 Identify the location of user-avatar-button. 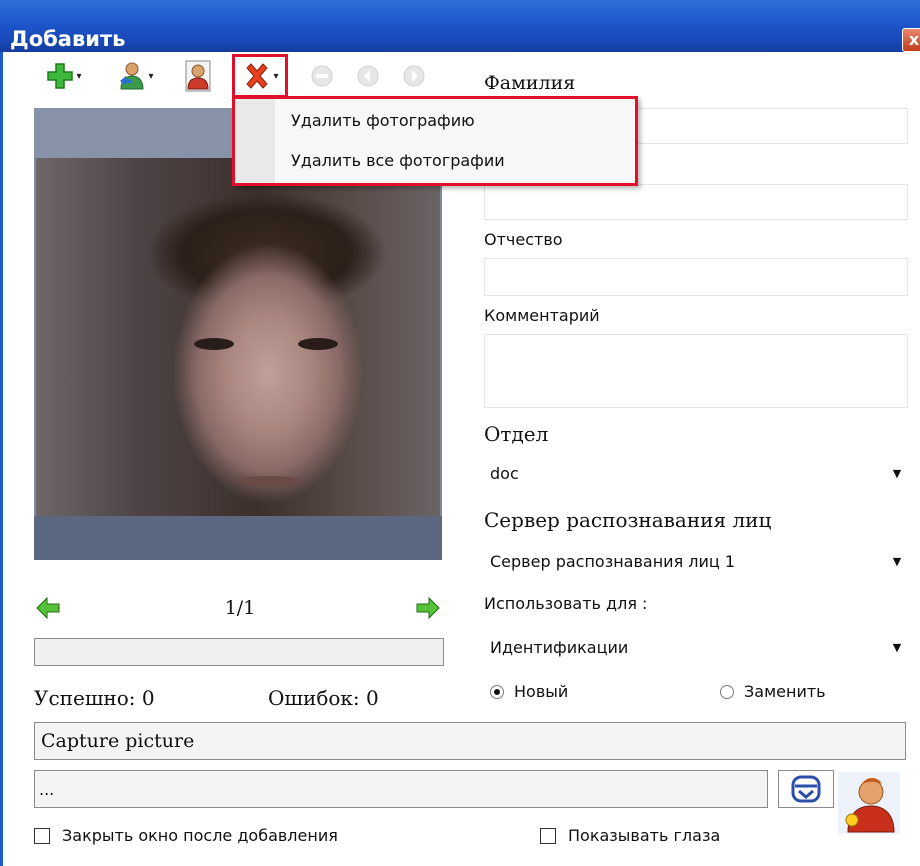
(869, 803).